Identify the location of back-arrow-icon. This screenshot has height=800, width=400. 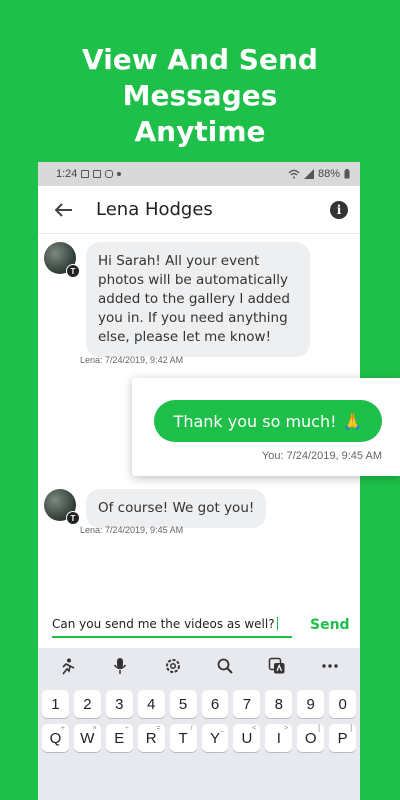
(64, 210).